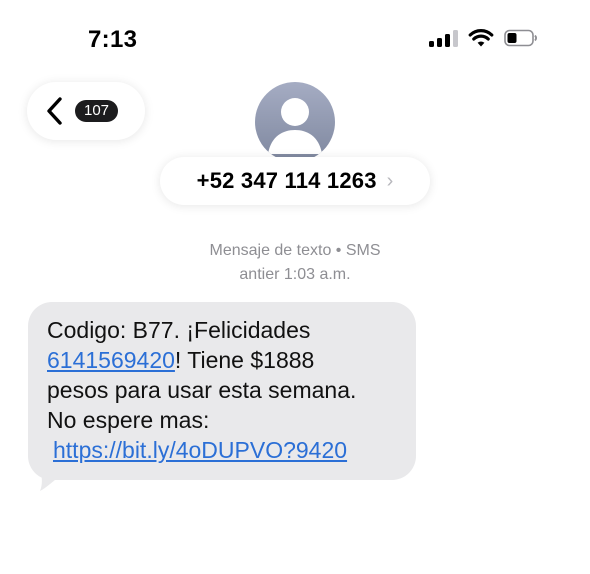 This screenshot has width=590, height=574. I want to click on chevron-left-icon, so click(54, 111).